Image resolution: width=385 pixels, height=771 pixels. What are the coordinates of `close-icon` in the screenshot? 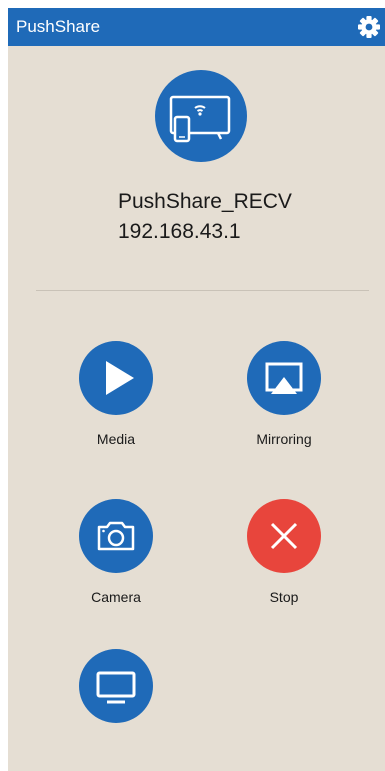 It's located at (284, 536).